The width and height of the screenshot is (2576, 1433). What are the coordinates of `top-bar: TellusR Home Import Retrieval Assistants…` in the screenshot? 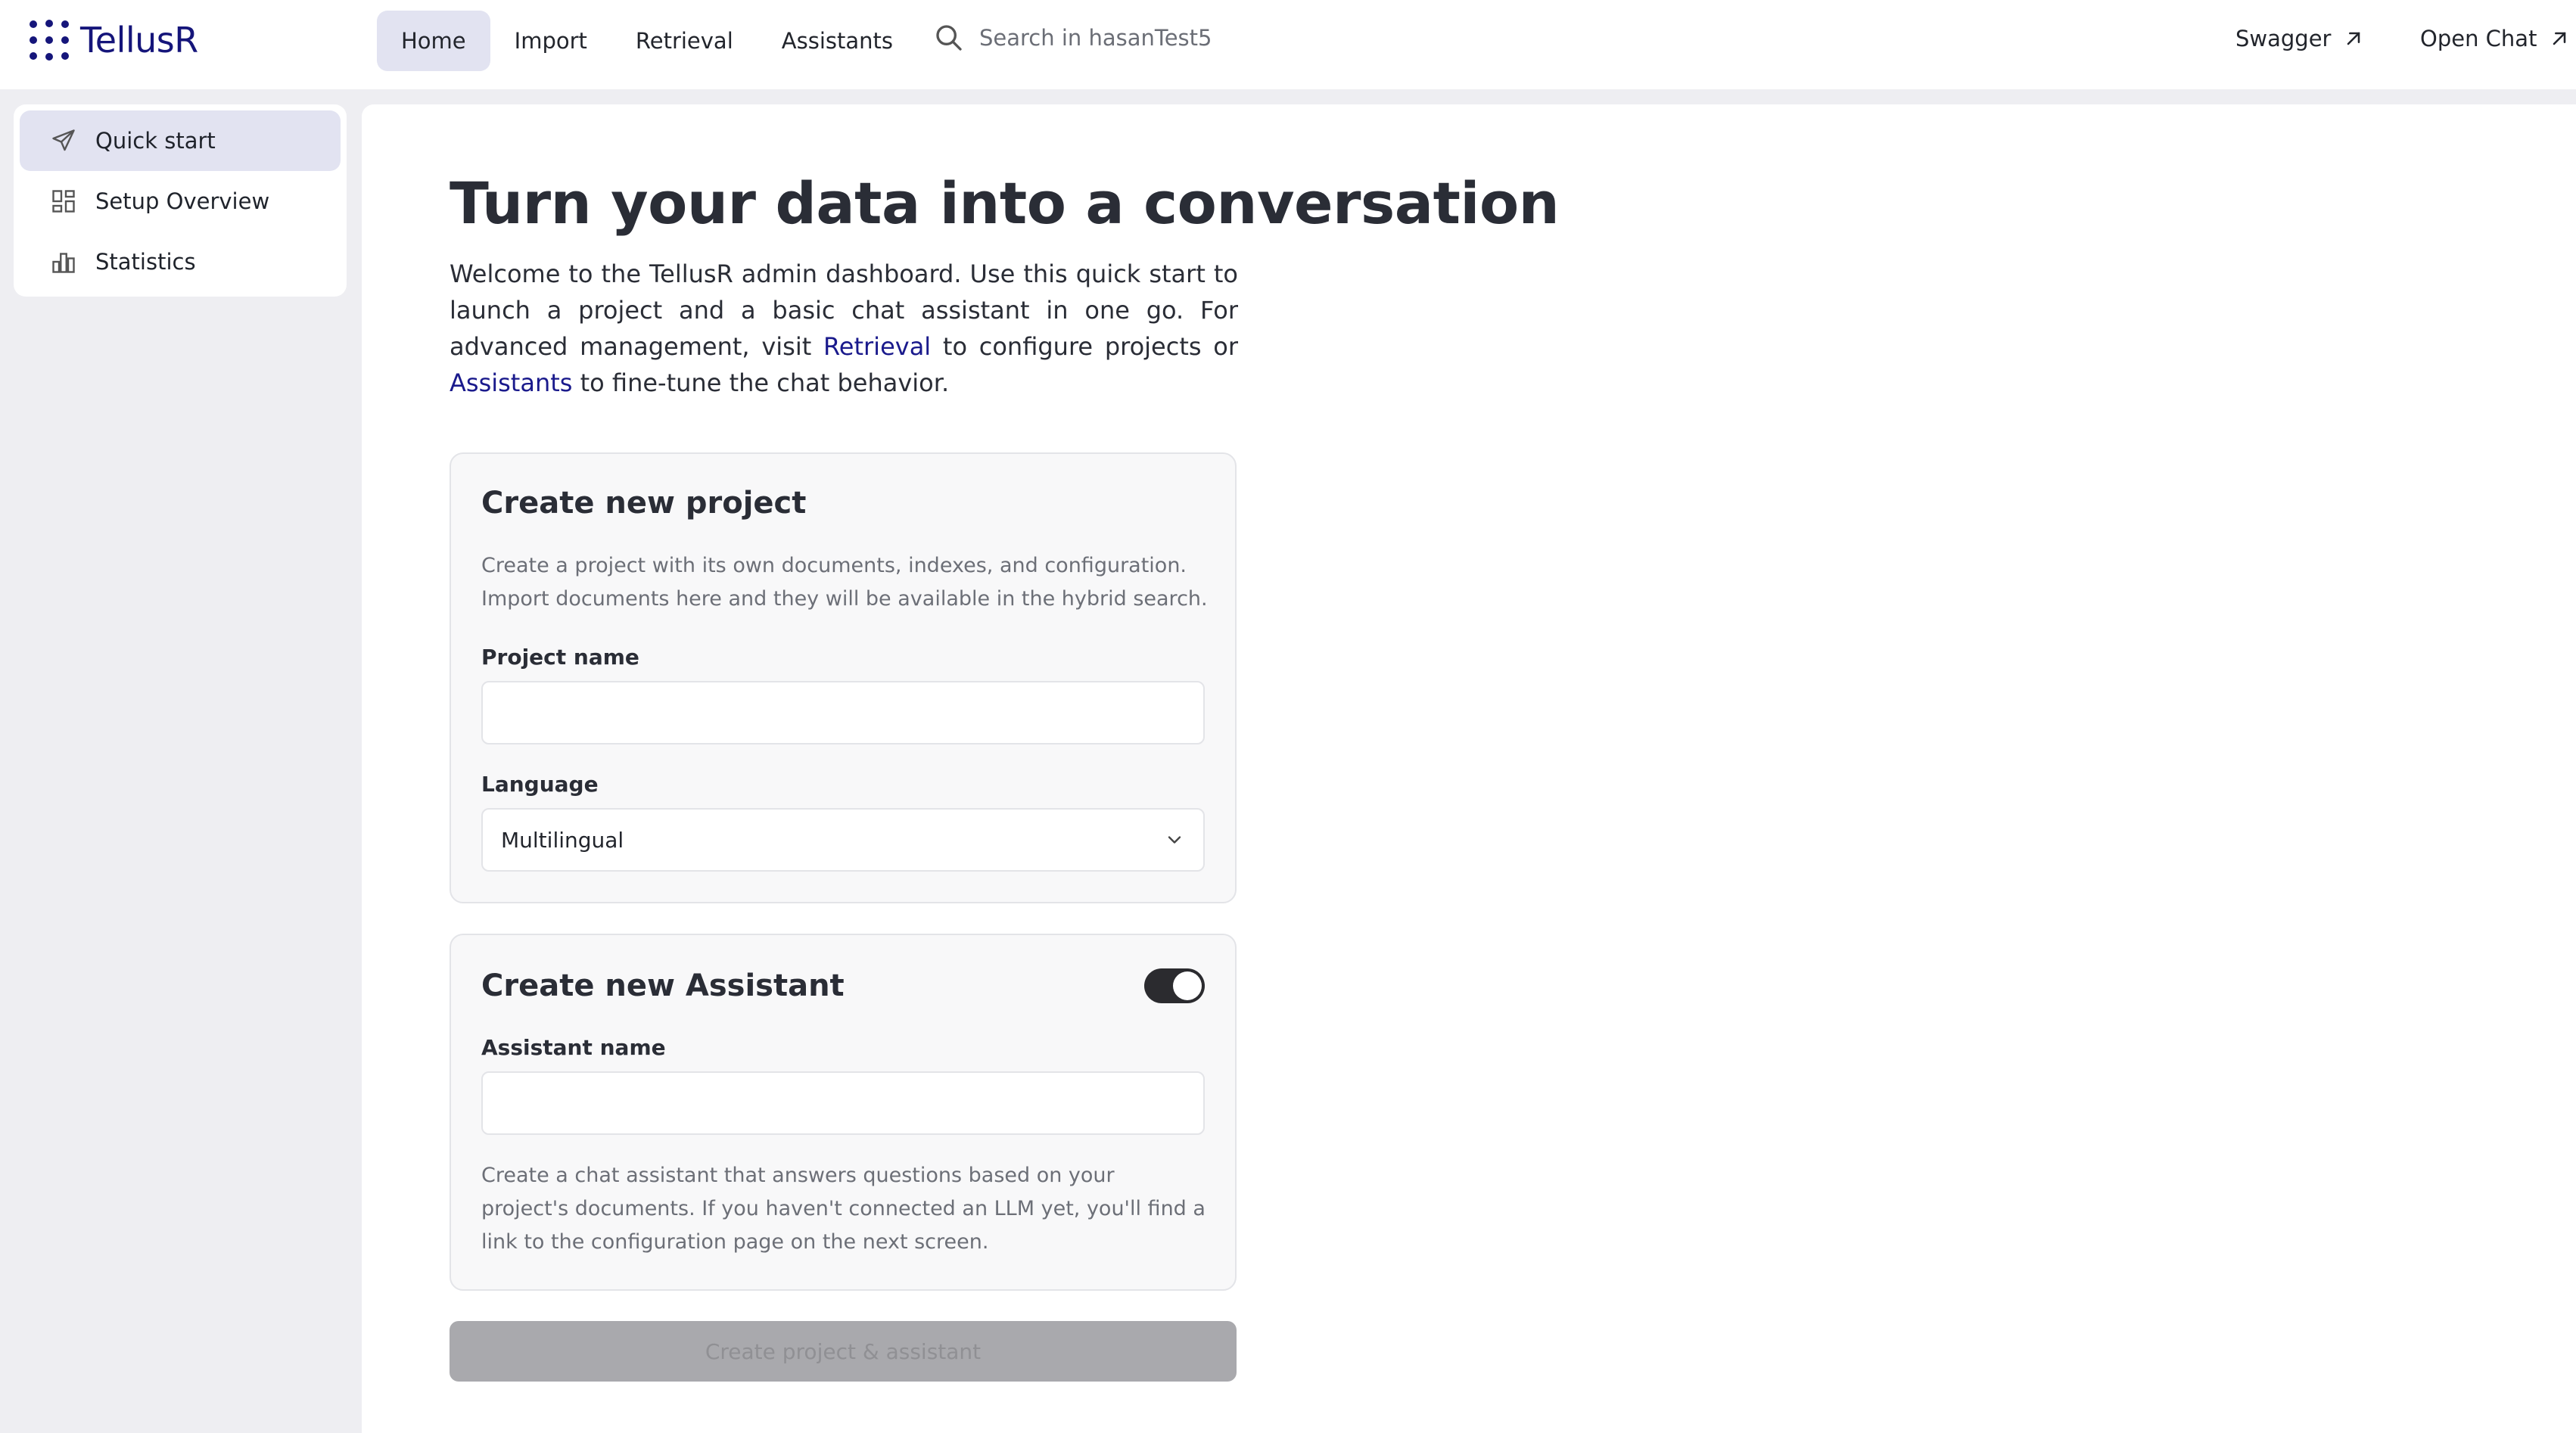 It's located at (1288, 44).